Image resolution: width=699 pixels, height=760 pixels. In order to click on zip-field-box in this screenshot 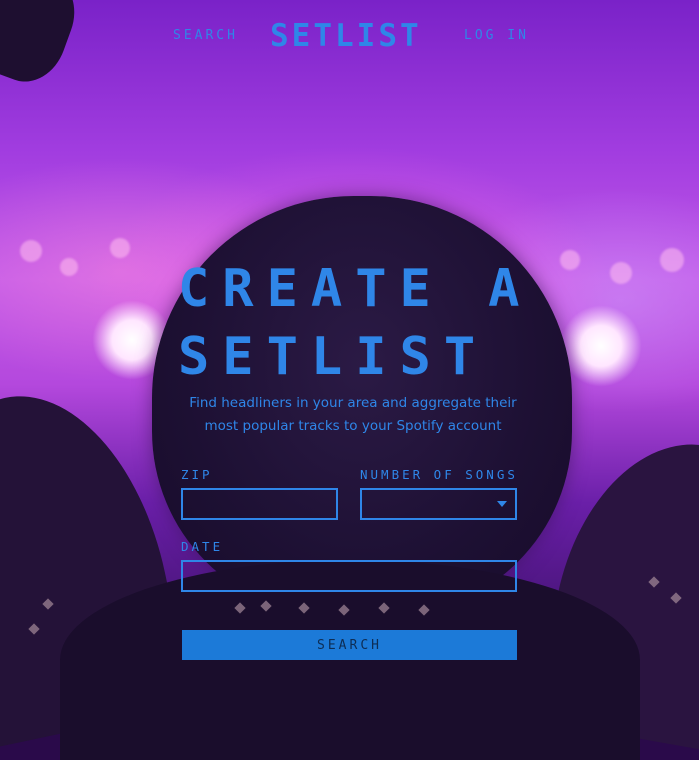, I will do `click(259, 504)`.